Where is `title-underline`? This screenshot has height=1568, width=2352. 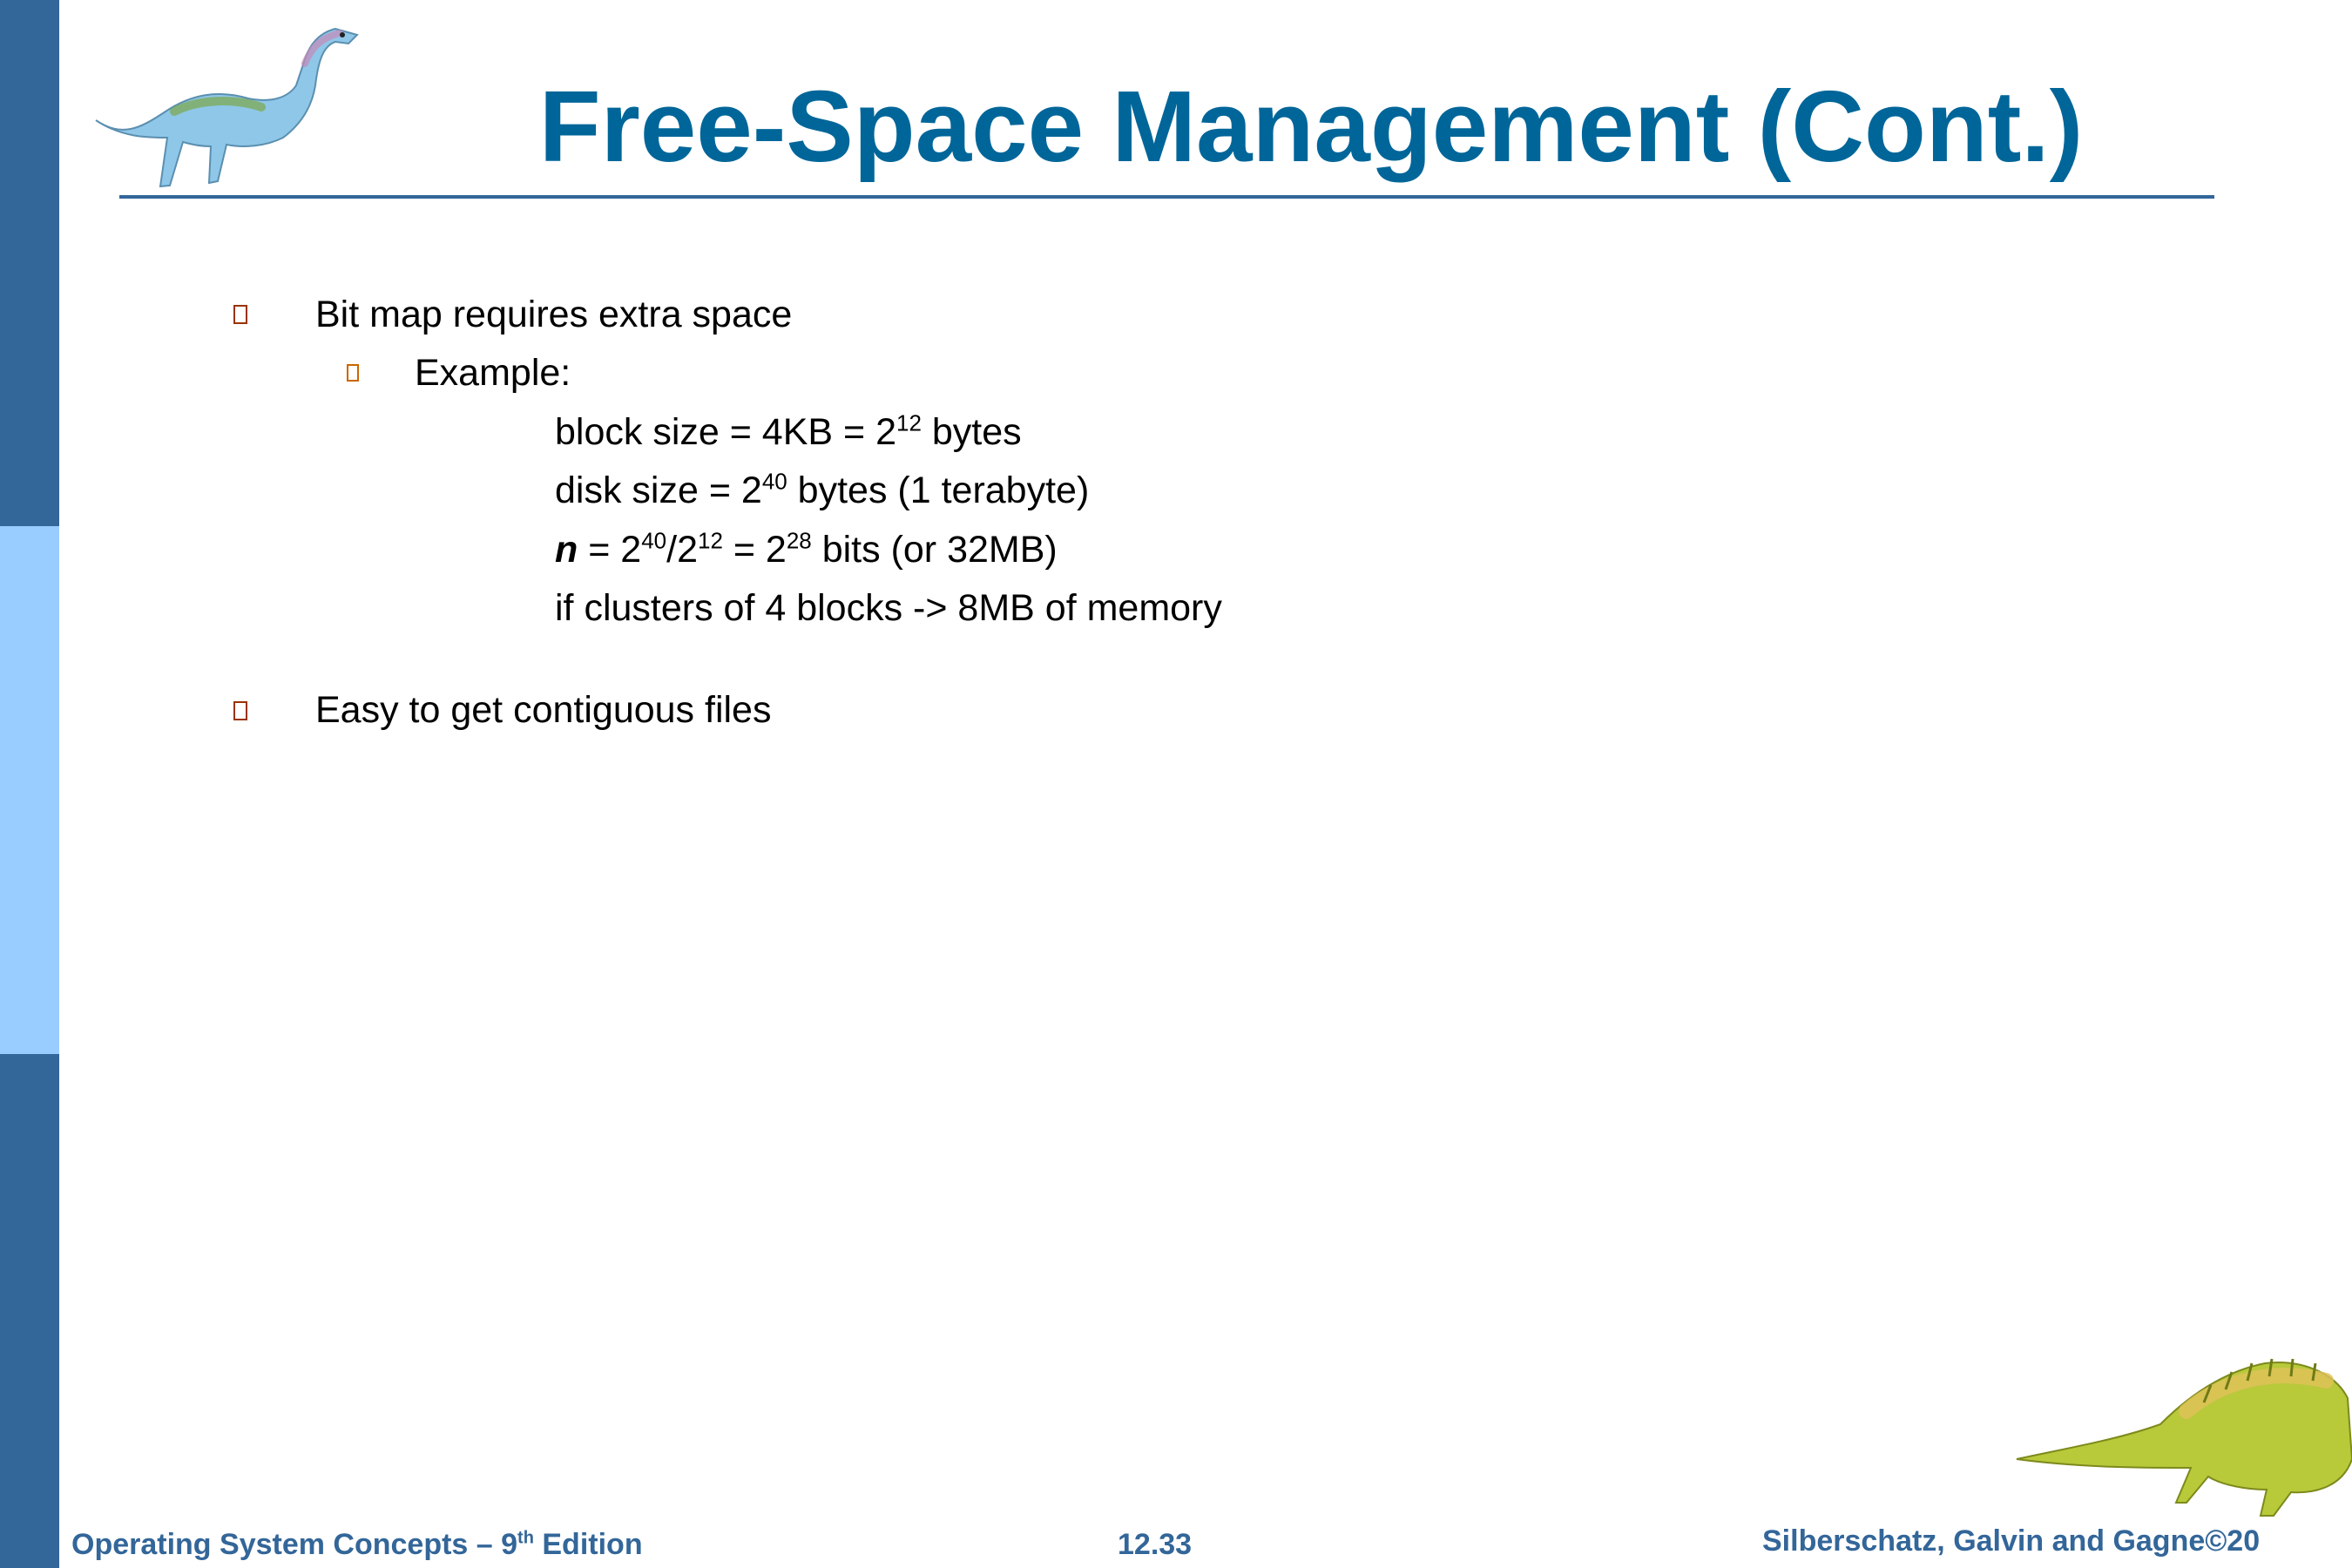
title-underline is located at coordinates (1166, 197).